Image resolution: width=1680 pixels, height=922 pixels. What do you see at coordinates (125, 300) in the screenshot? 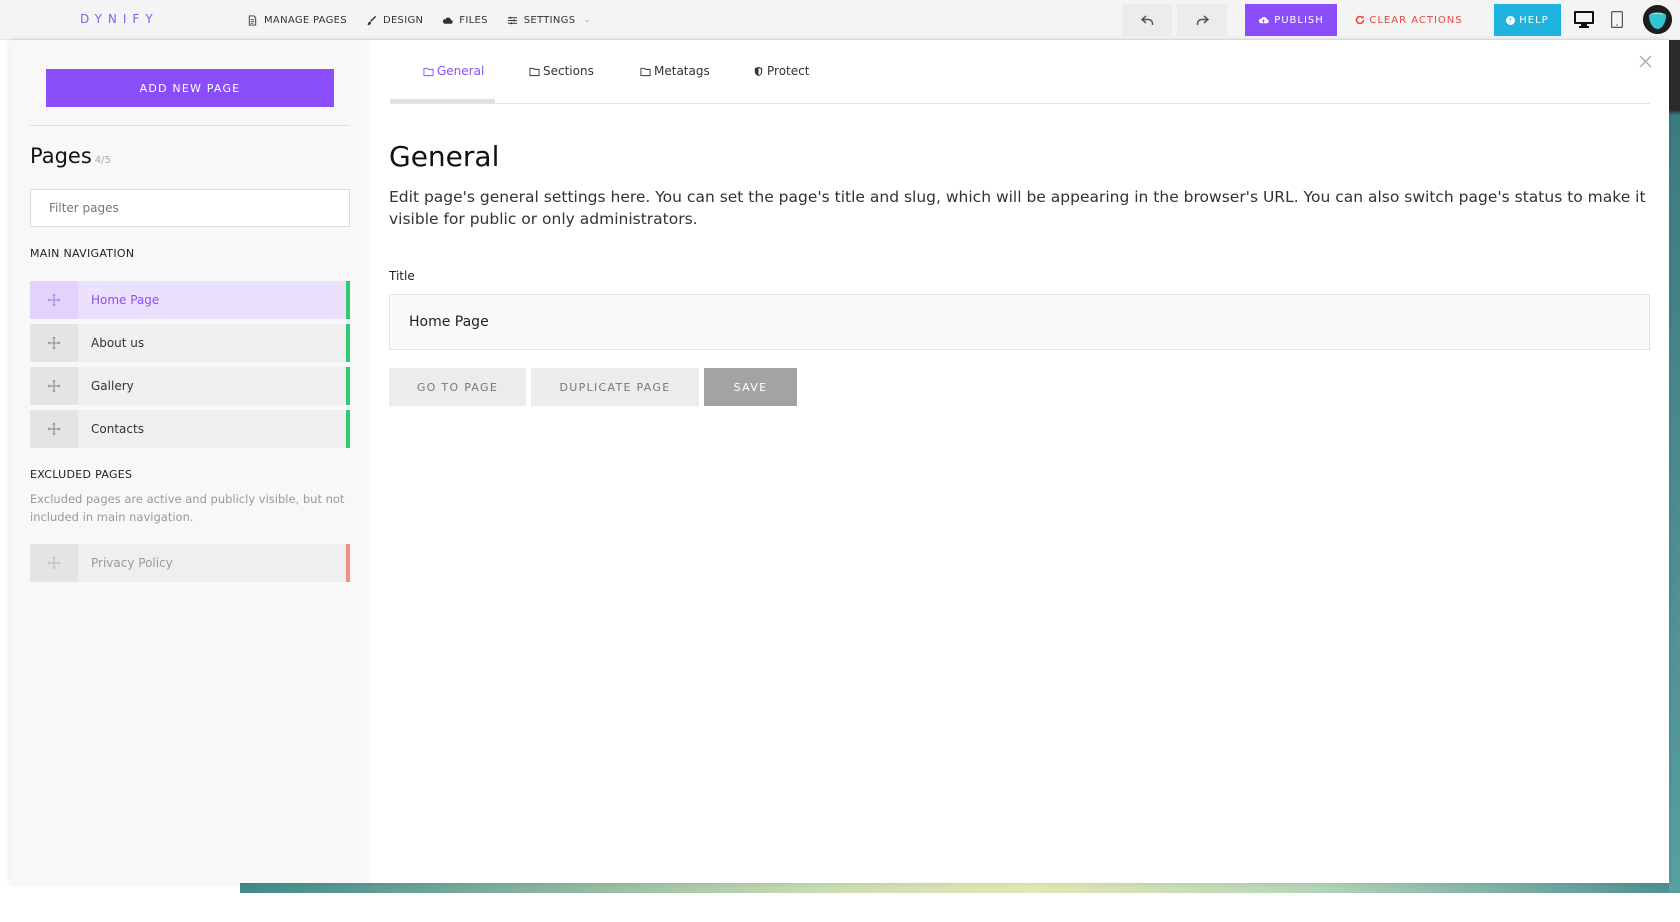
I see `page-item-label: Home Page` at bounding box center [125, 300].